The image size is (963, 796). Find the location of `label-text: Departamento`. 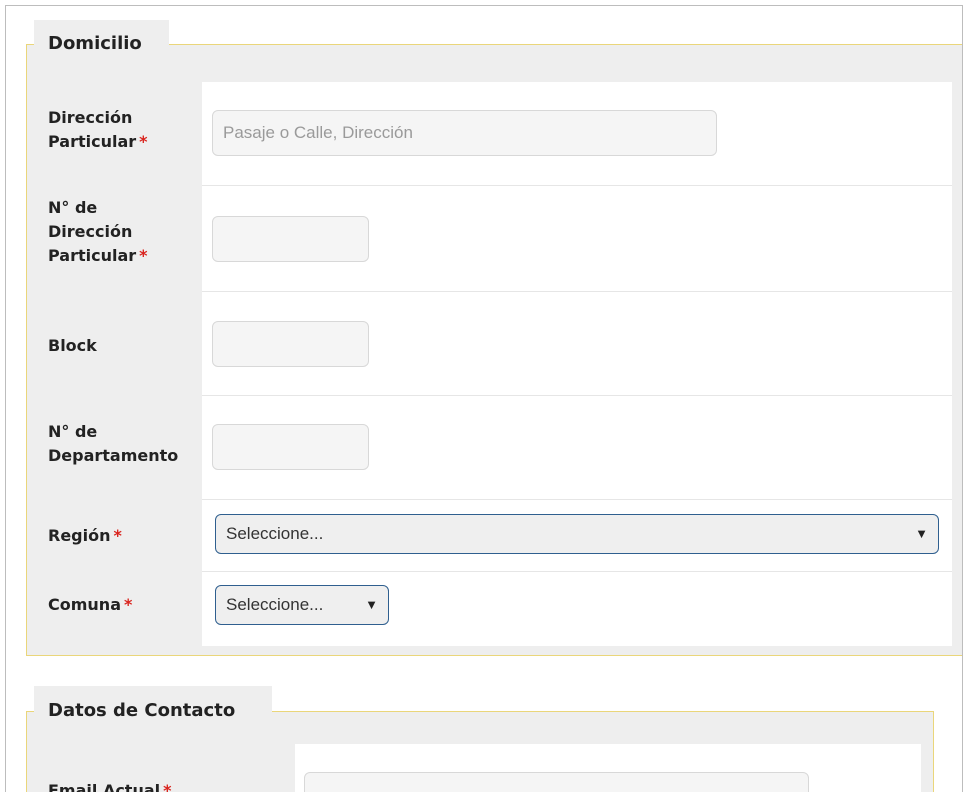

label-text: Departamento is located at coordinates (113, 455).